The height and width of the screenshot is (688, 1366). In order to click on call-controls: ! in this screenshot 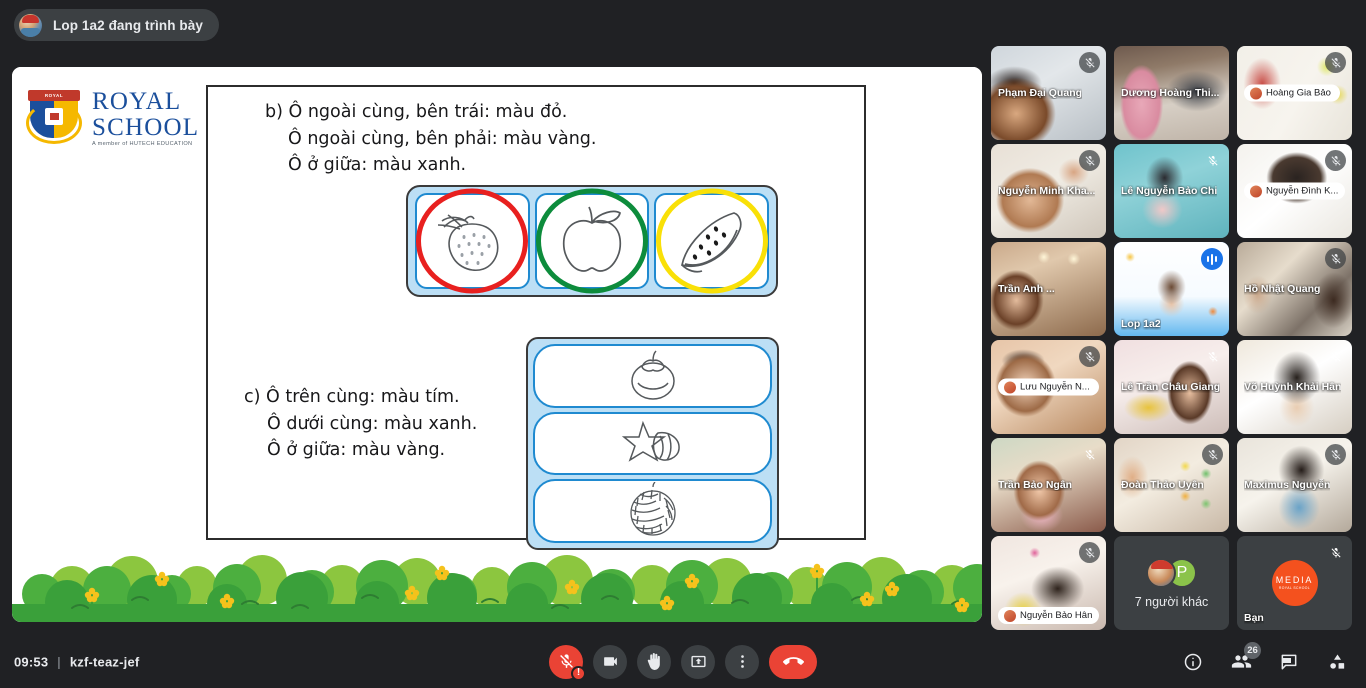, I will do `click(683, 662)`.